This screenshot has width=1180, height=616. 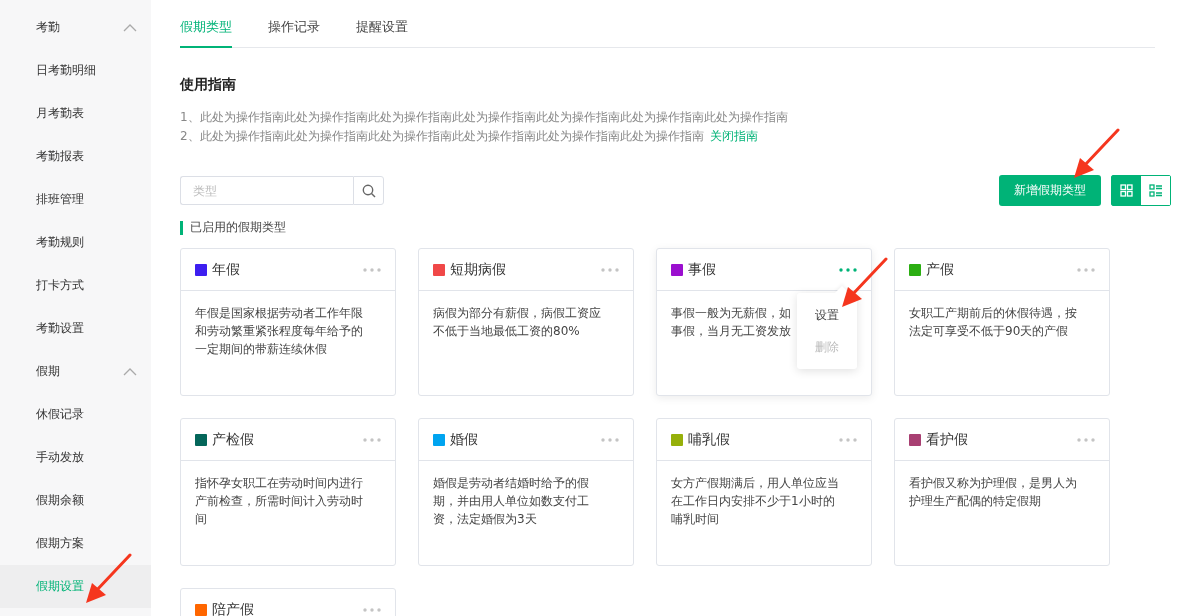 I want to click on grid-view-icon, so click(x=1126, y=190).